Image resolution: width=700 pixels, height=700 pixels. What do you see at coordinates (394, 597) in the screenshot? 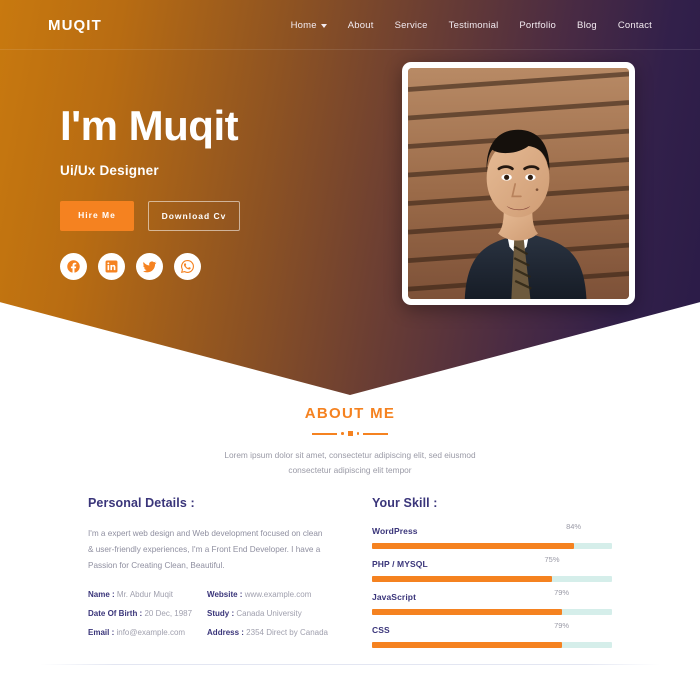
I see `skill-label: JavaScript` at bounding box center [394, 597].